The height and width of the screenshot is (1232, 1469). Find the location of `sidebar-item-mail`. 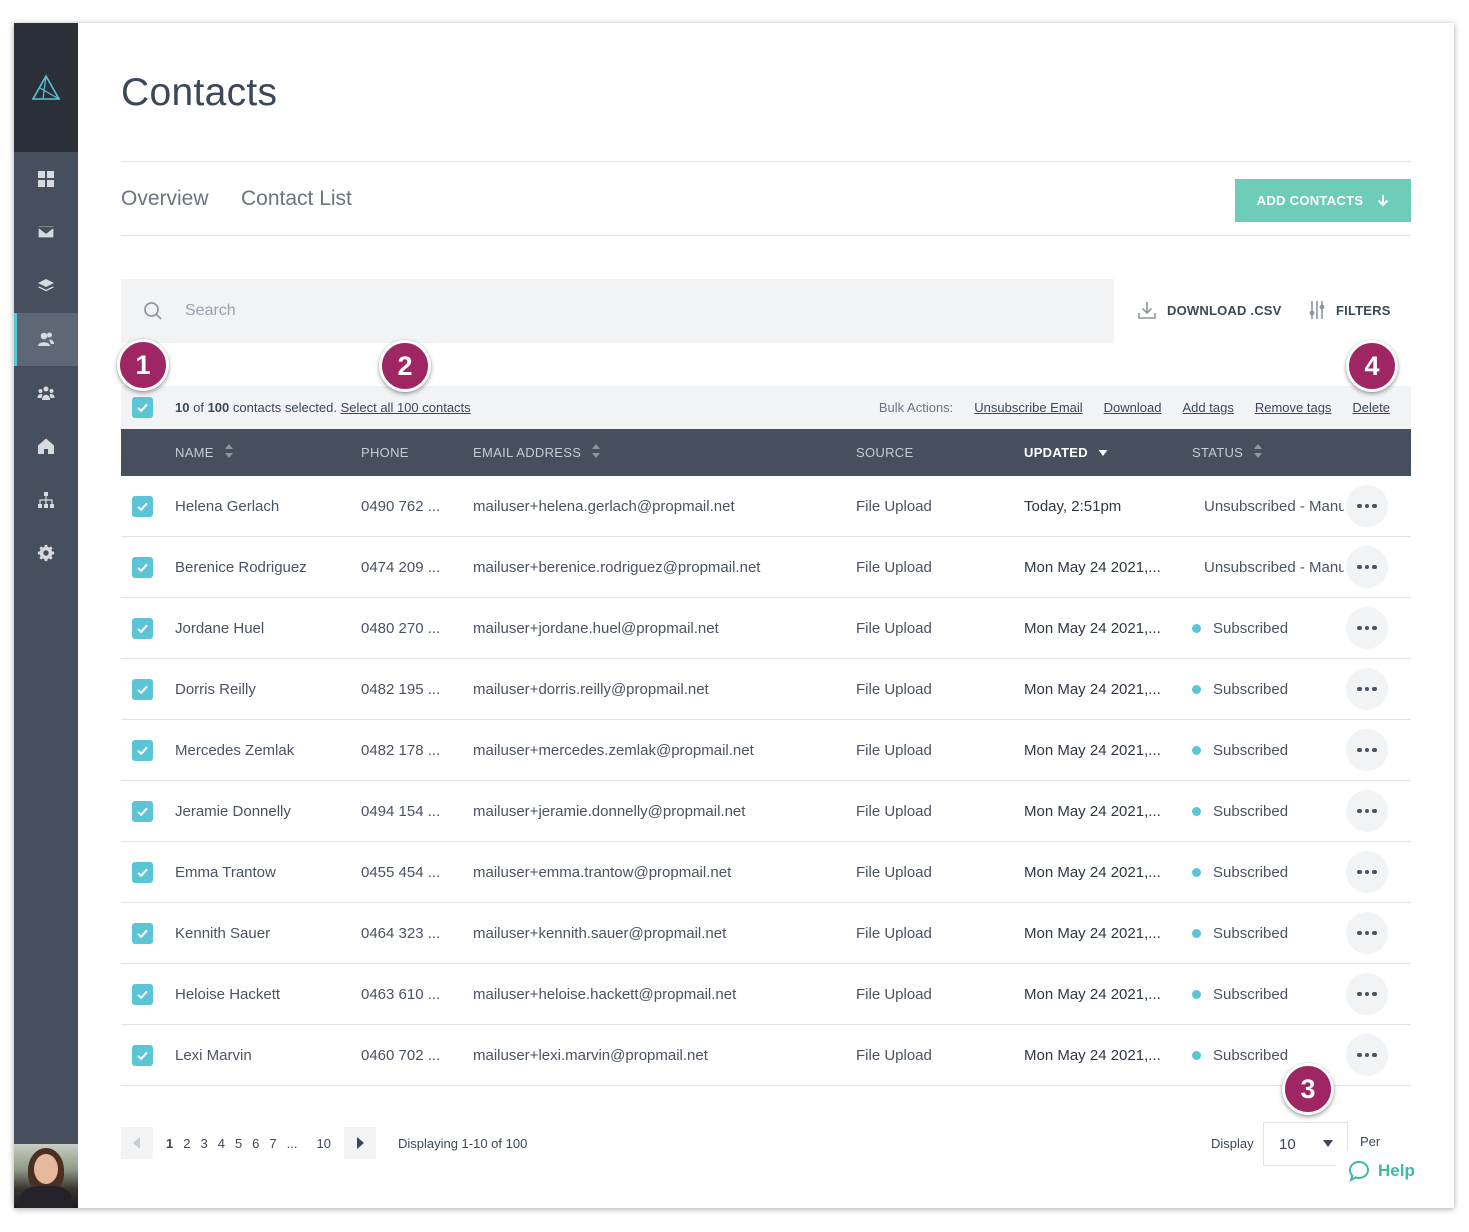

sidebar-item-mail is located at coordinates (46, 233).